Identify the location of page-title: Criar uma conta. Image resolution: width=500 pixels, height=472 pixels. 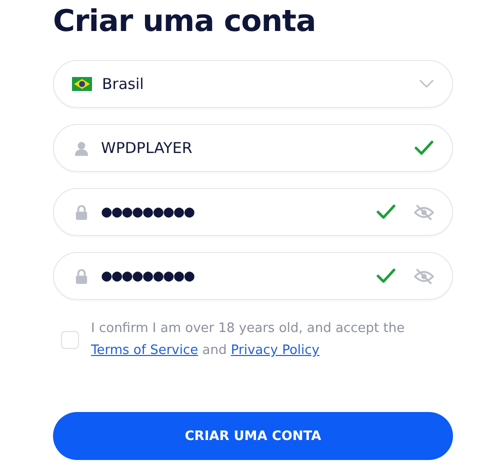
(185, 22).